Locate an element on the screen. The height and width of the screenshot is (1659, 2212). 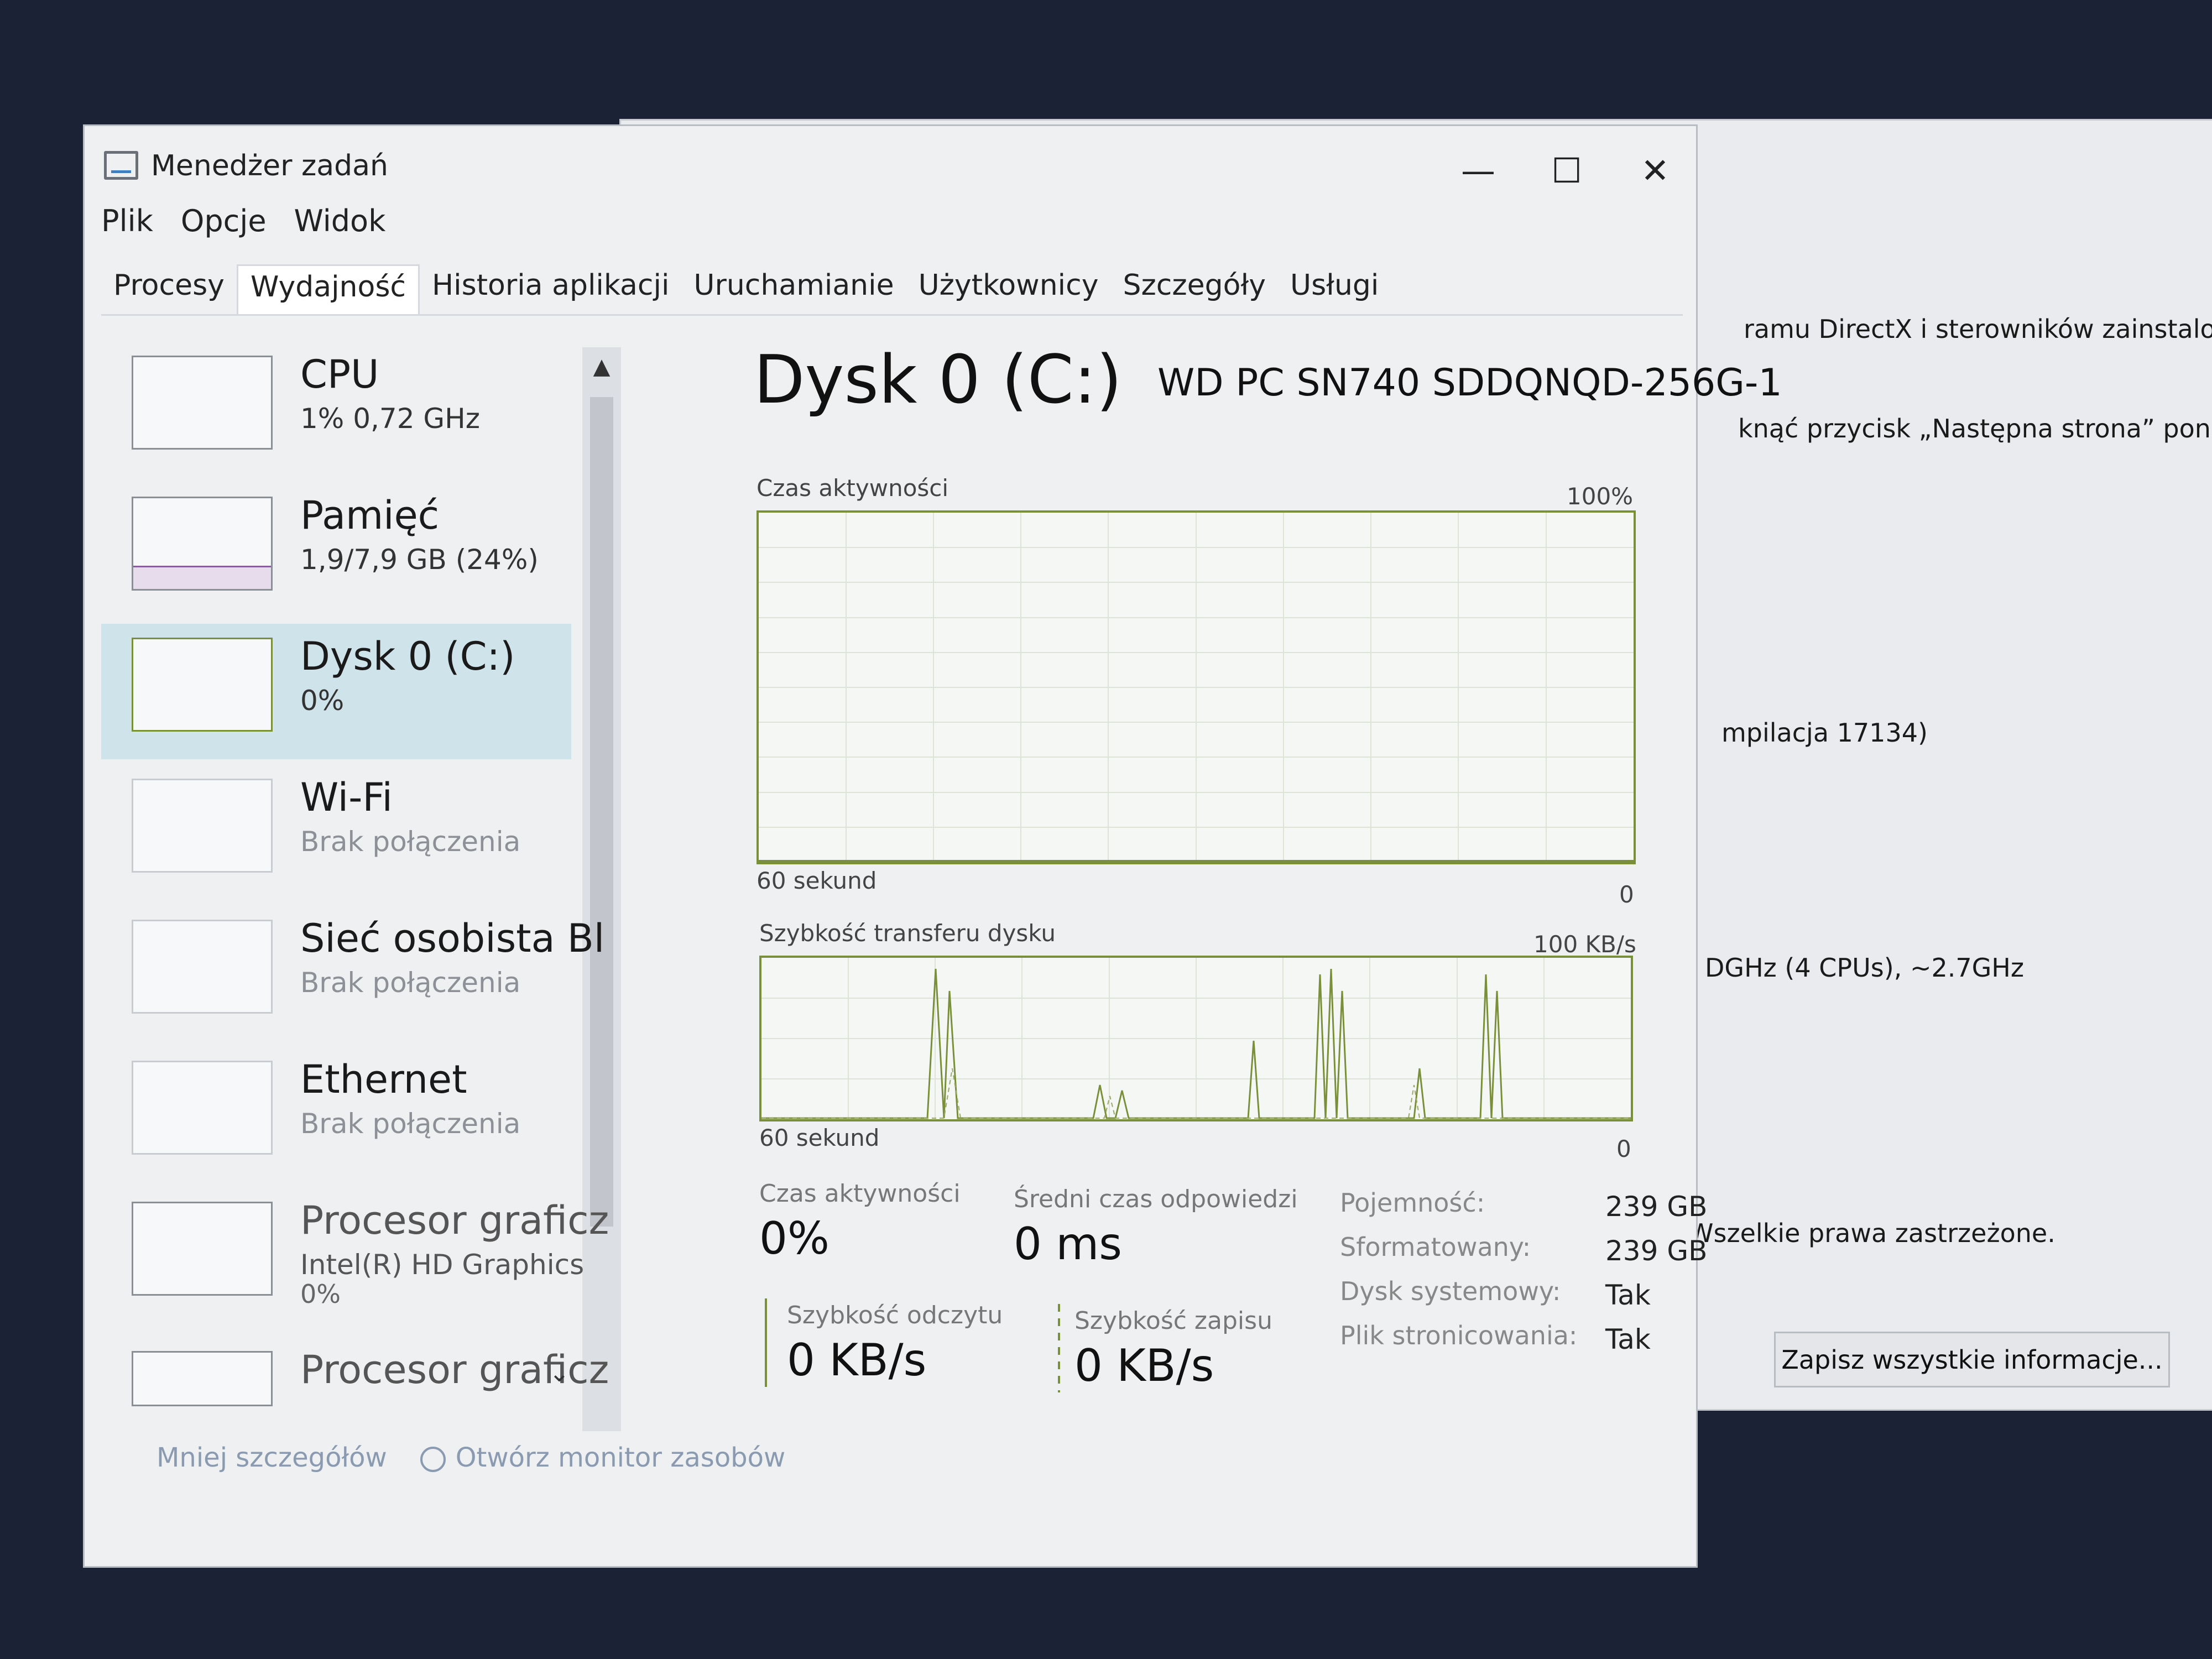
tab-startup: Uruchamianie is located at coordinates (793, 289).